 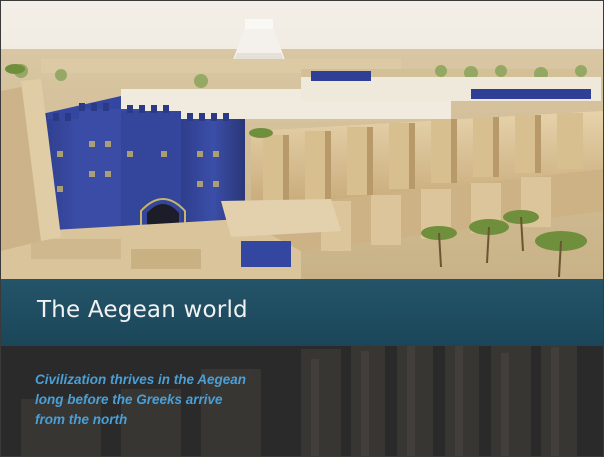 What do you see at coordinates (302, 312) in the screenshot?
I see `title-band: The Aegean world` at bounding box center [302, 312].